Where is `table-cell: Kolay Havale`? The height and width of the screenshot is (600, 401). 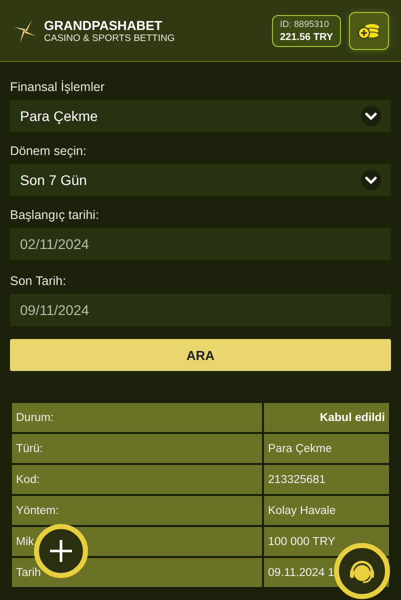 table-cell: Kolay Havale is located at coordinates (326, 510).